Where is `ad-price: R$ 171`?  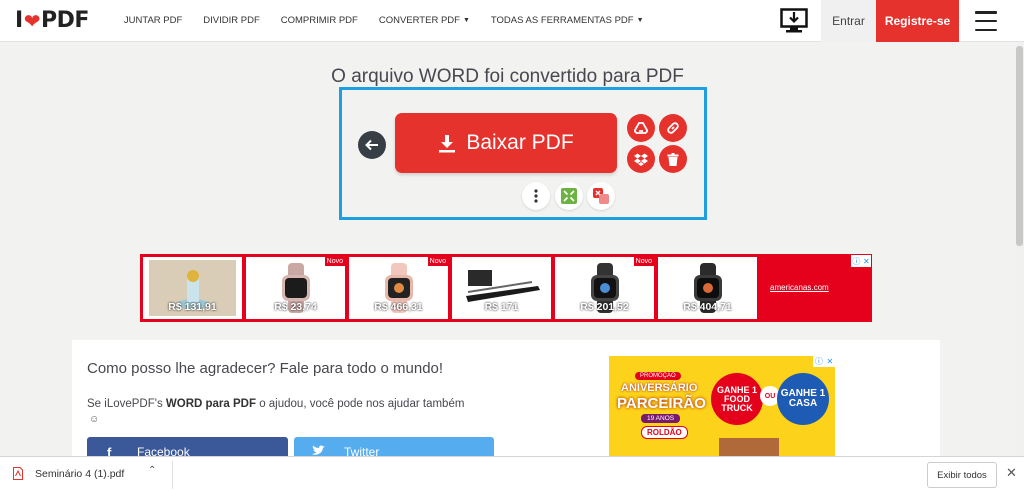 ad-price: R$ 171 is located at coordinates (501, 307).